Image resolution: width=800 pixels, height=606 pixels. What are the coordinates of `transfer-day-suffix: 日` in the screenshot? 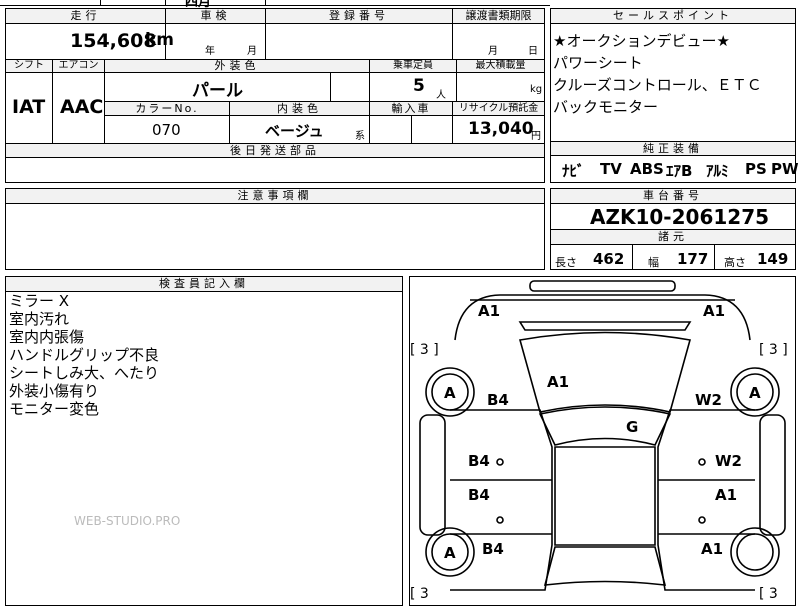 It's located at (533, 51).